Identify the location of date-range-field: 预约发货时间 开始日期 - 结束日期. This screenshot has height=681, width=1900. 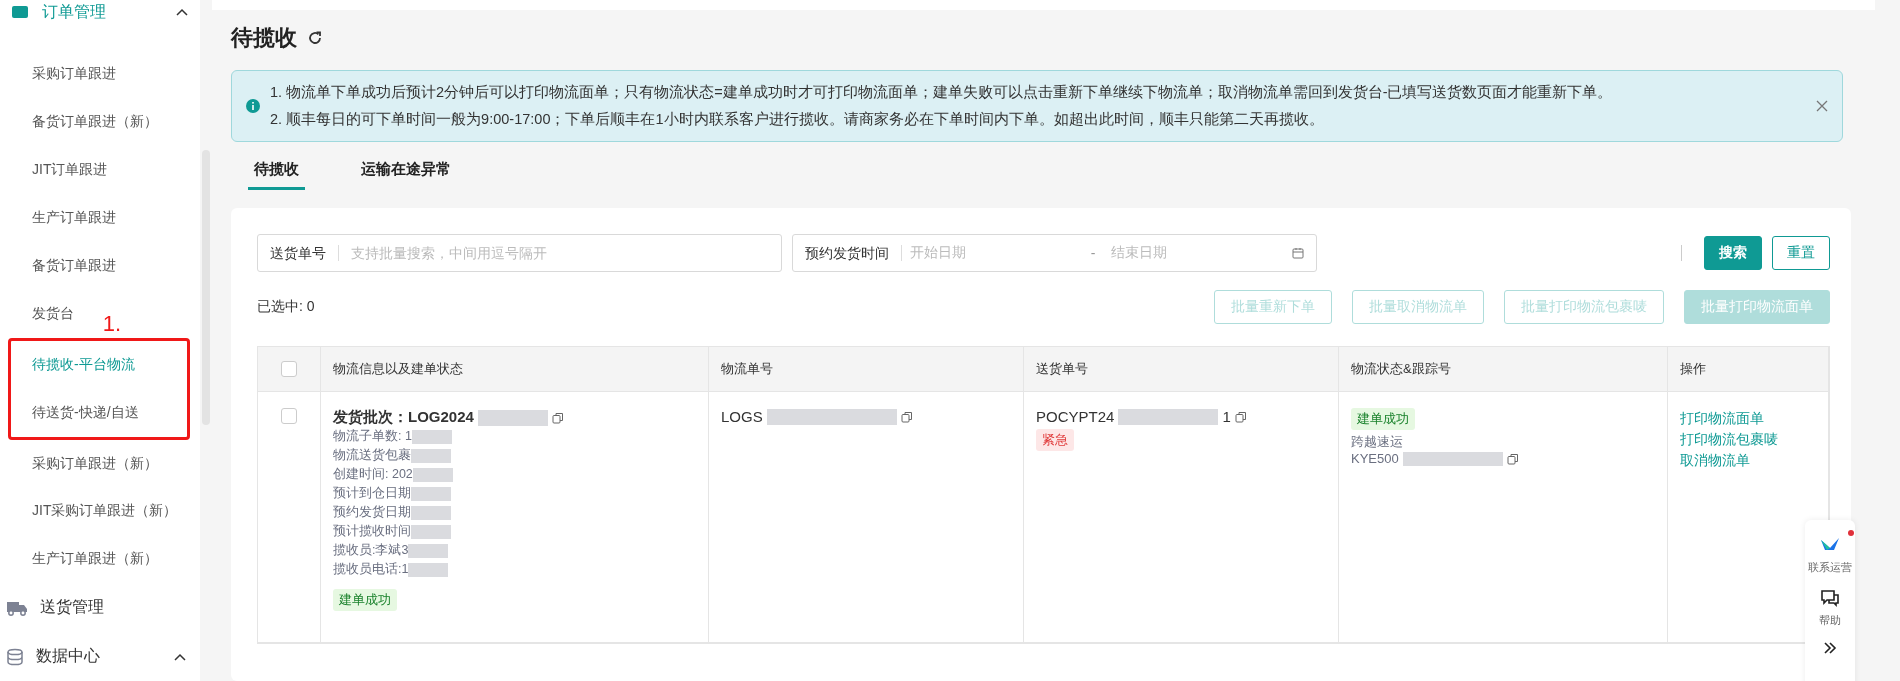
(1054, 253).